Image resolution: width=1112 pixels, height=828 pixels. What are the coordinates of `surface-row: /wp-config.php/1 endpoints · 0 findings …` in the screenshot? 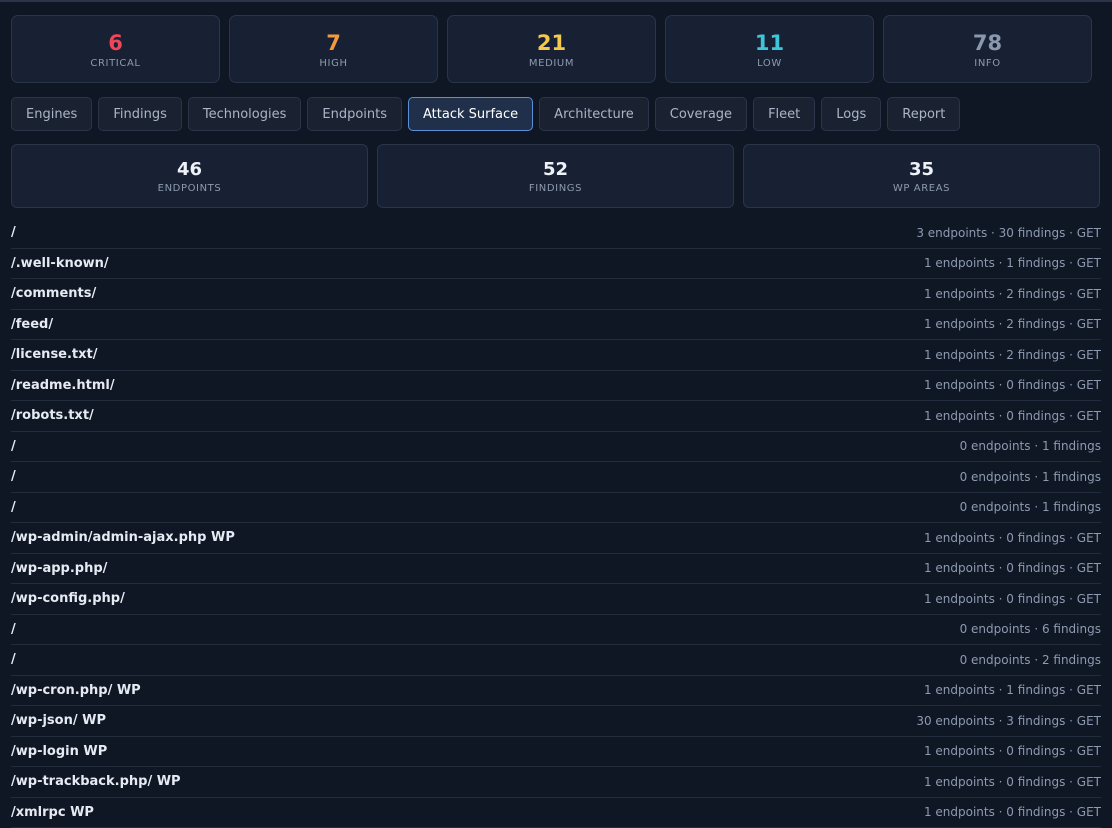 It's located at (556, 599).